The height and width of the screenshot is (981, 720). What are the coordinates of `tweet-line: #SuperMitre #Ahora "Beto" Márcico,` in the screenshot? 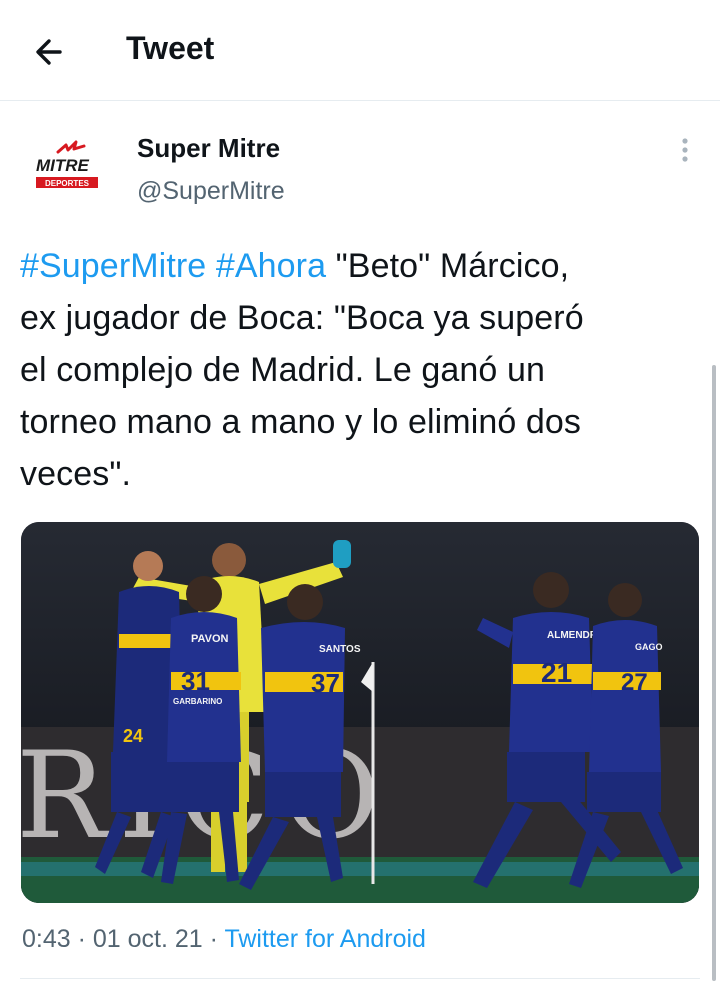 It's located at (362, 266).